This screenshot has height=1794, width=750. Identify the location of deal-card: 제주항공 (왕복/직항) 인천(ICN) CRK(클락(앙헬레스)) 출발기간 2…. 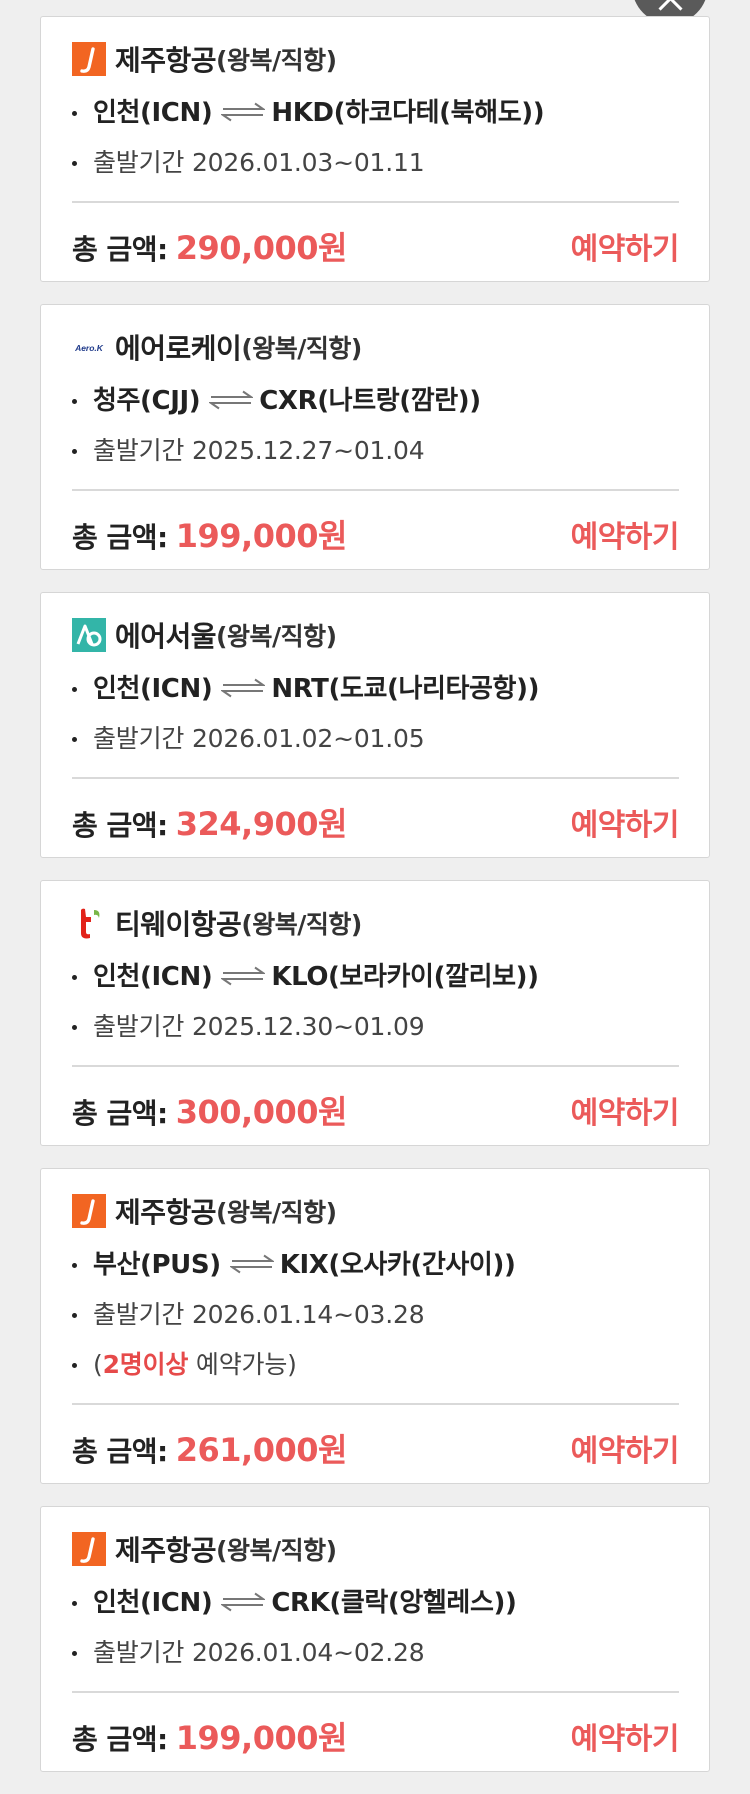
(375, 1639).